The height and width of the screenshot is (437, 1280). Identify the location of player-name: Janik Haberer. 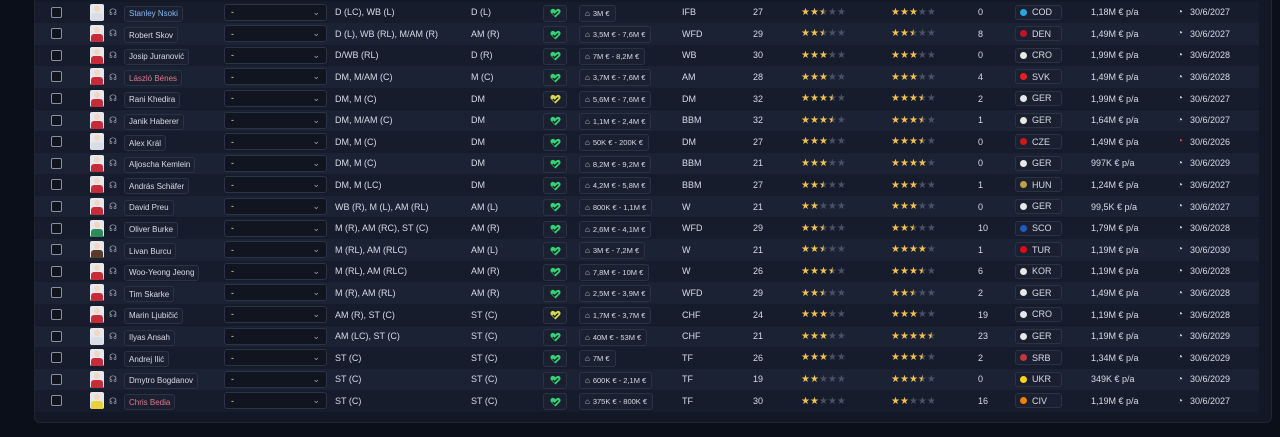
(154, 121).